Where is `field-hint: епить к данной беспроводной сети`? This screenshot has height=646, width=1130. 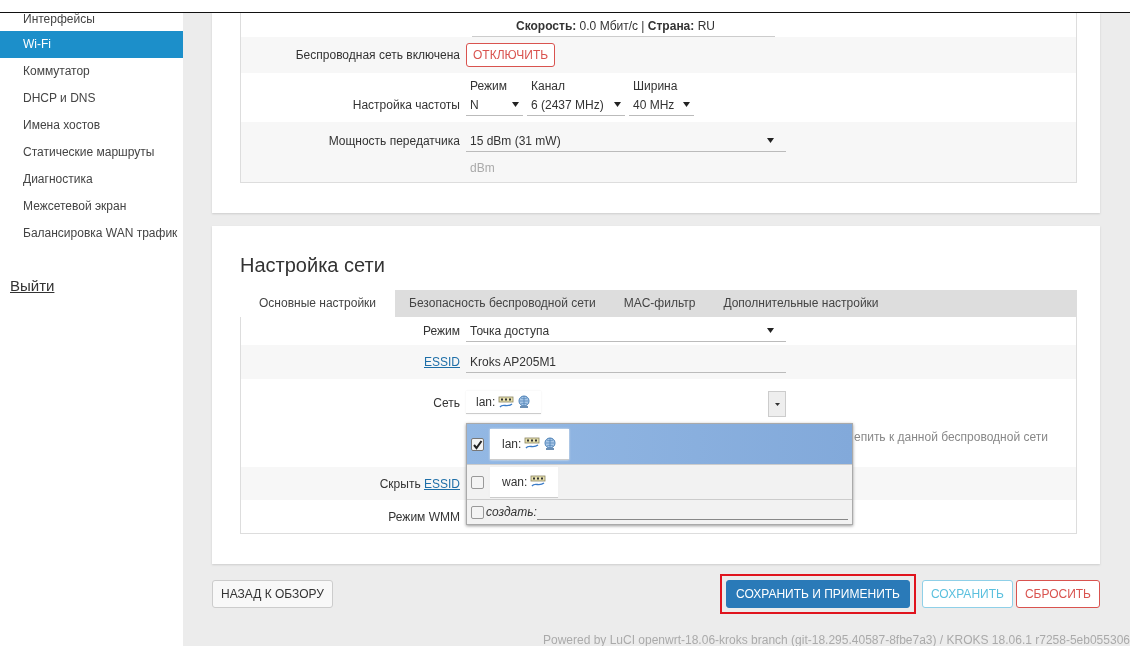
field-hint: епить к данной беспроводной сети is located at coordinates (951, 437).